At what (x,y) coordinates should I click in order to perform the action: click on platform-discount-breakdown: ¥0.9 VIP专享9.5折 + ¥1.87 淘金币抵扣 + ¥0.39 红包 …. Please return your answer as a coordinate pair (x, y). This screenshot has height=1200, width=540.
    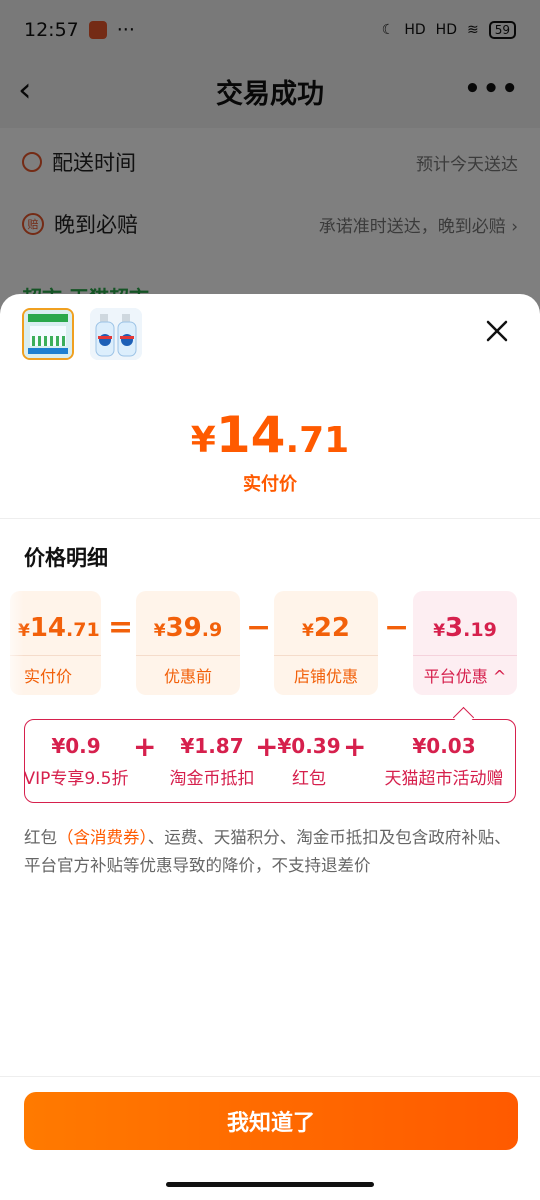
    Looking at the image, I should click on (270, 761).